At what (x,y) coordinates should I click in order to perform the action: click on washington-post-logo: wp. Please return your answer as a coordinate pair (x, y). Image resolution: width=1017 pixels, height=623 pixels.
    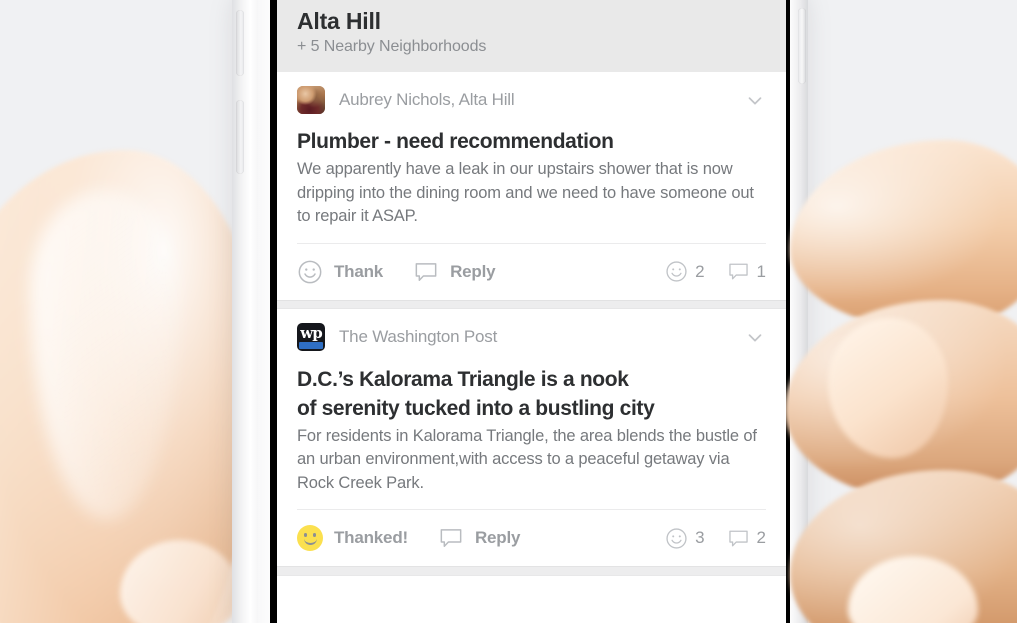
    Looking at the image, I should click on (311, 336).